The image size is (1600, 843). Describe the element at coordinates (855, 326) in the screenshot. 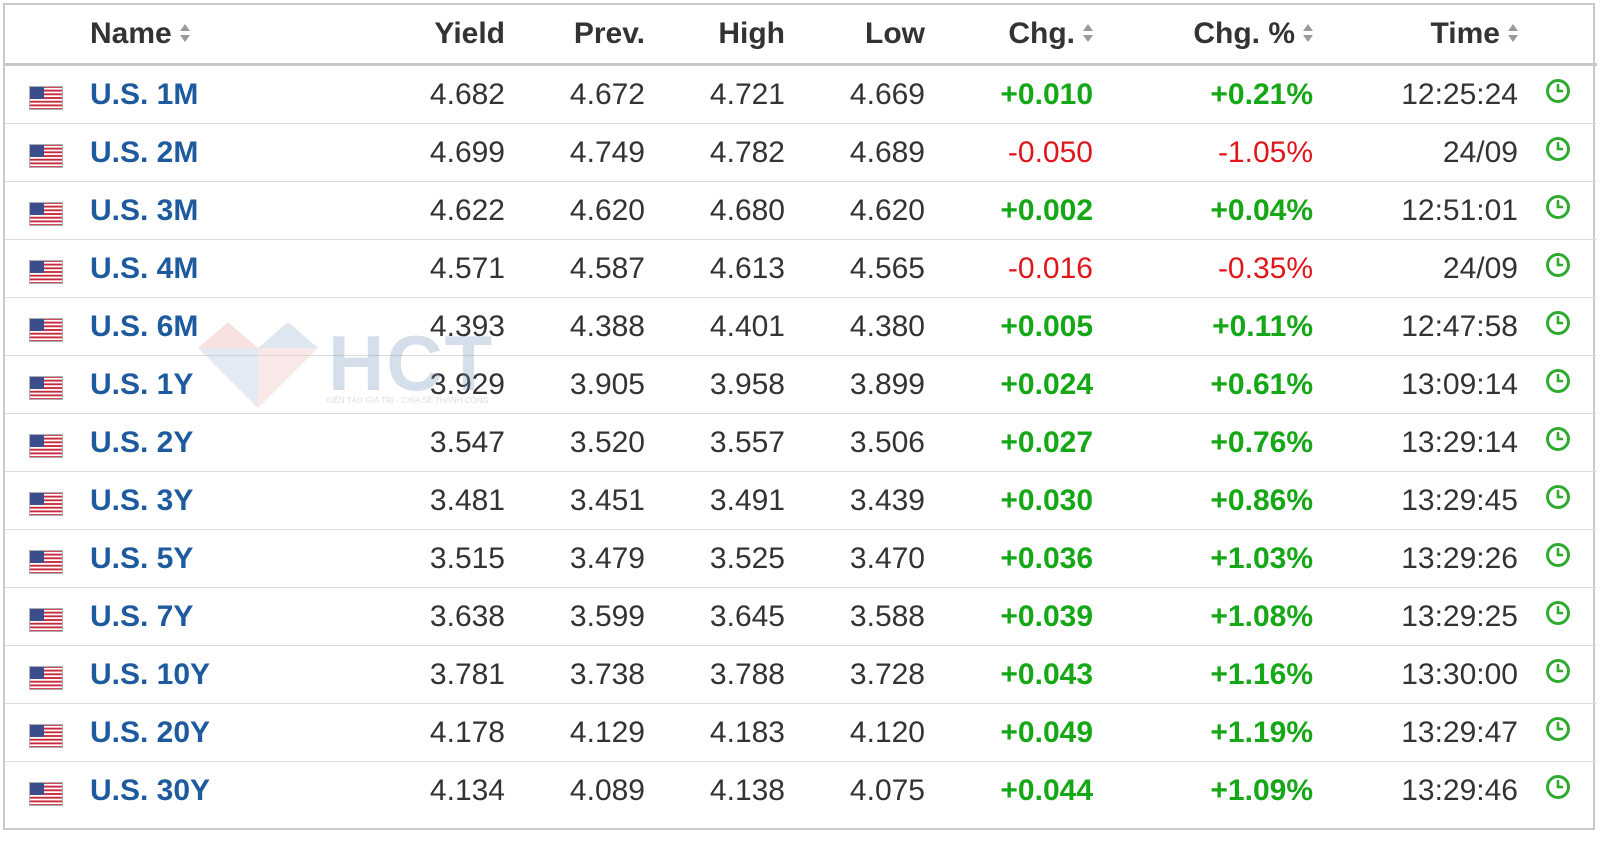

I see `low-value: 4.380` at that location.